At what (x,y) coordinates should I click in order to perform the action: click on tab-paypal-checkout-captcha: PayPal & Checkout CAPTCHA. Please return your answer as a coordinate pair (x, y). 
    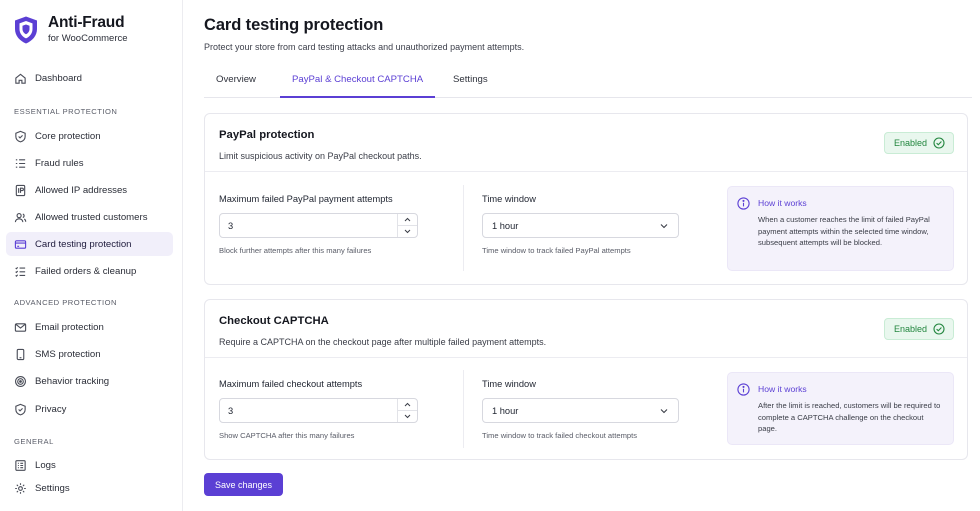
    Looking at the image, I should click on (358, 82).